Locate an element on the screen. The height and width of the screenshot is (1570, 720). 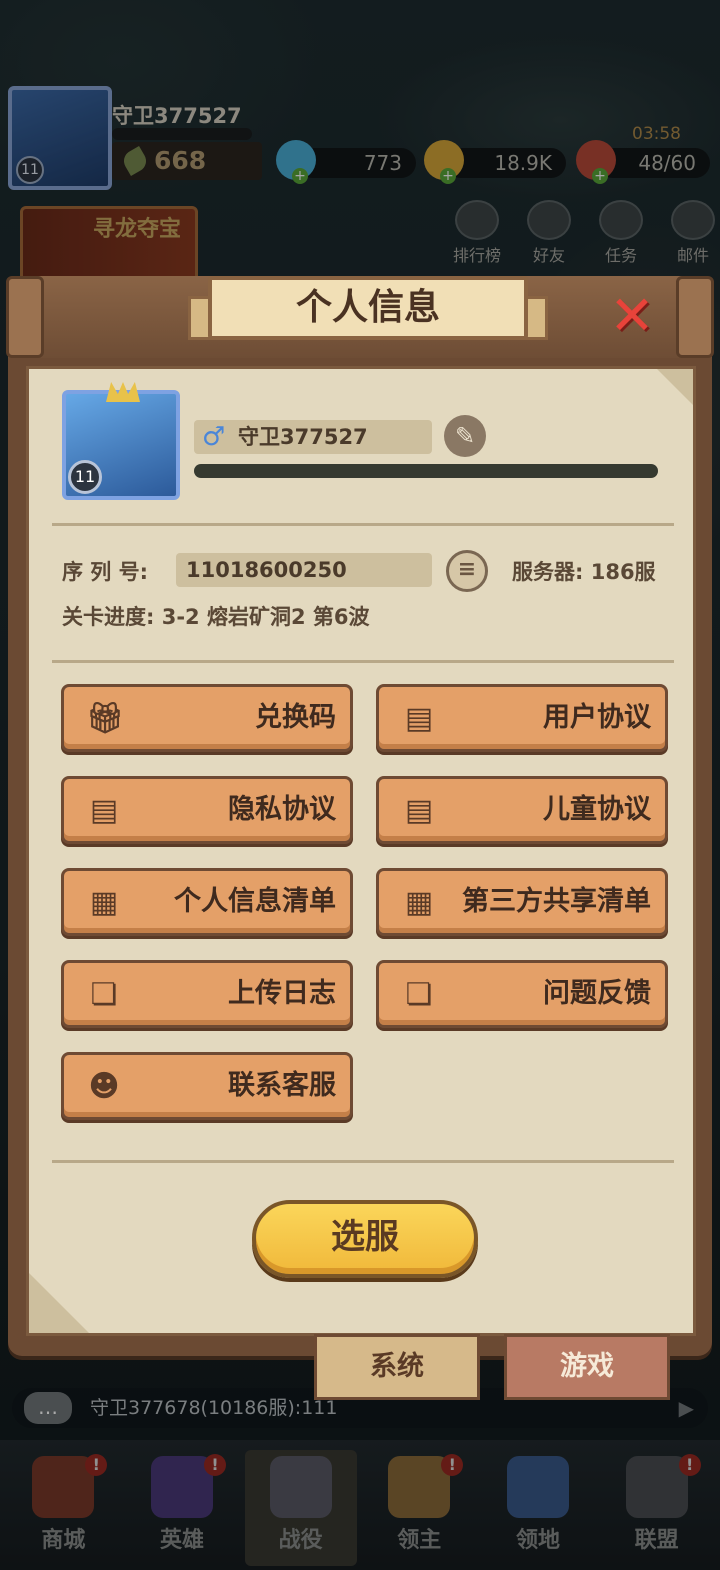
button-label: 联系客服 is located at coordinates (282, 1085).